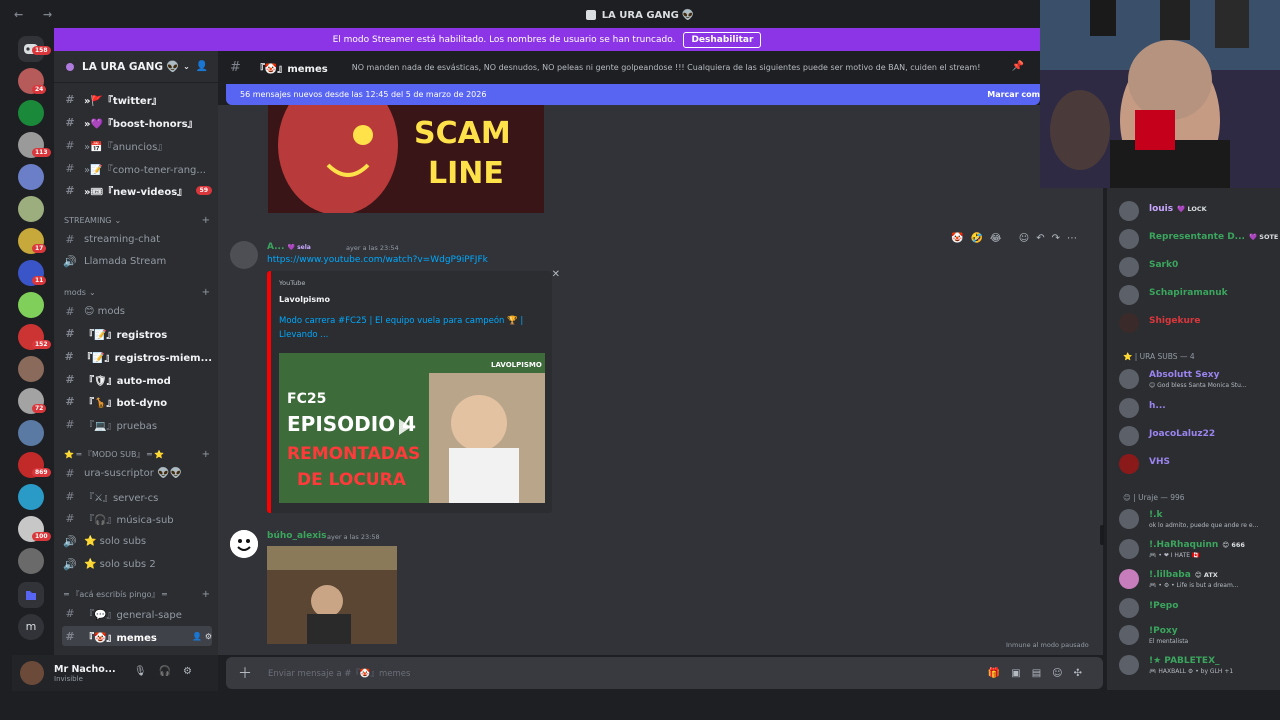 This screenshot has height=720, width=1280. I want to click on channel-mods: # 😊 mods, so click(137, 311).